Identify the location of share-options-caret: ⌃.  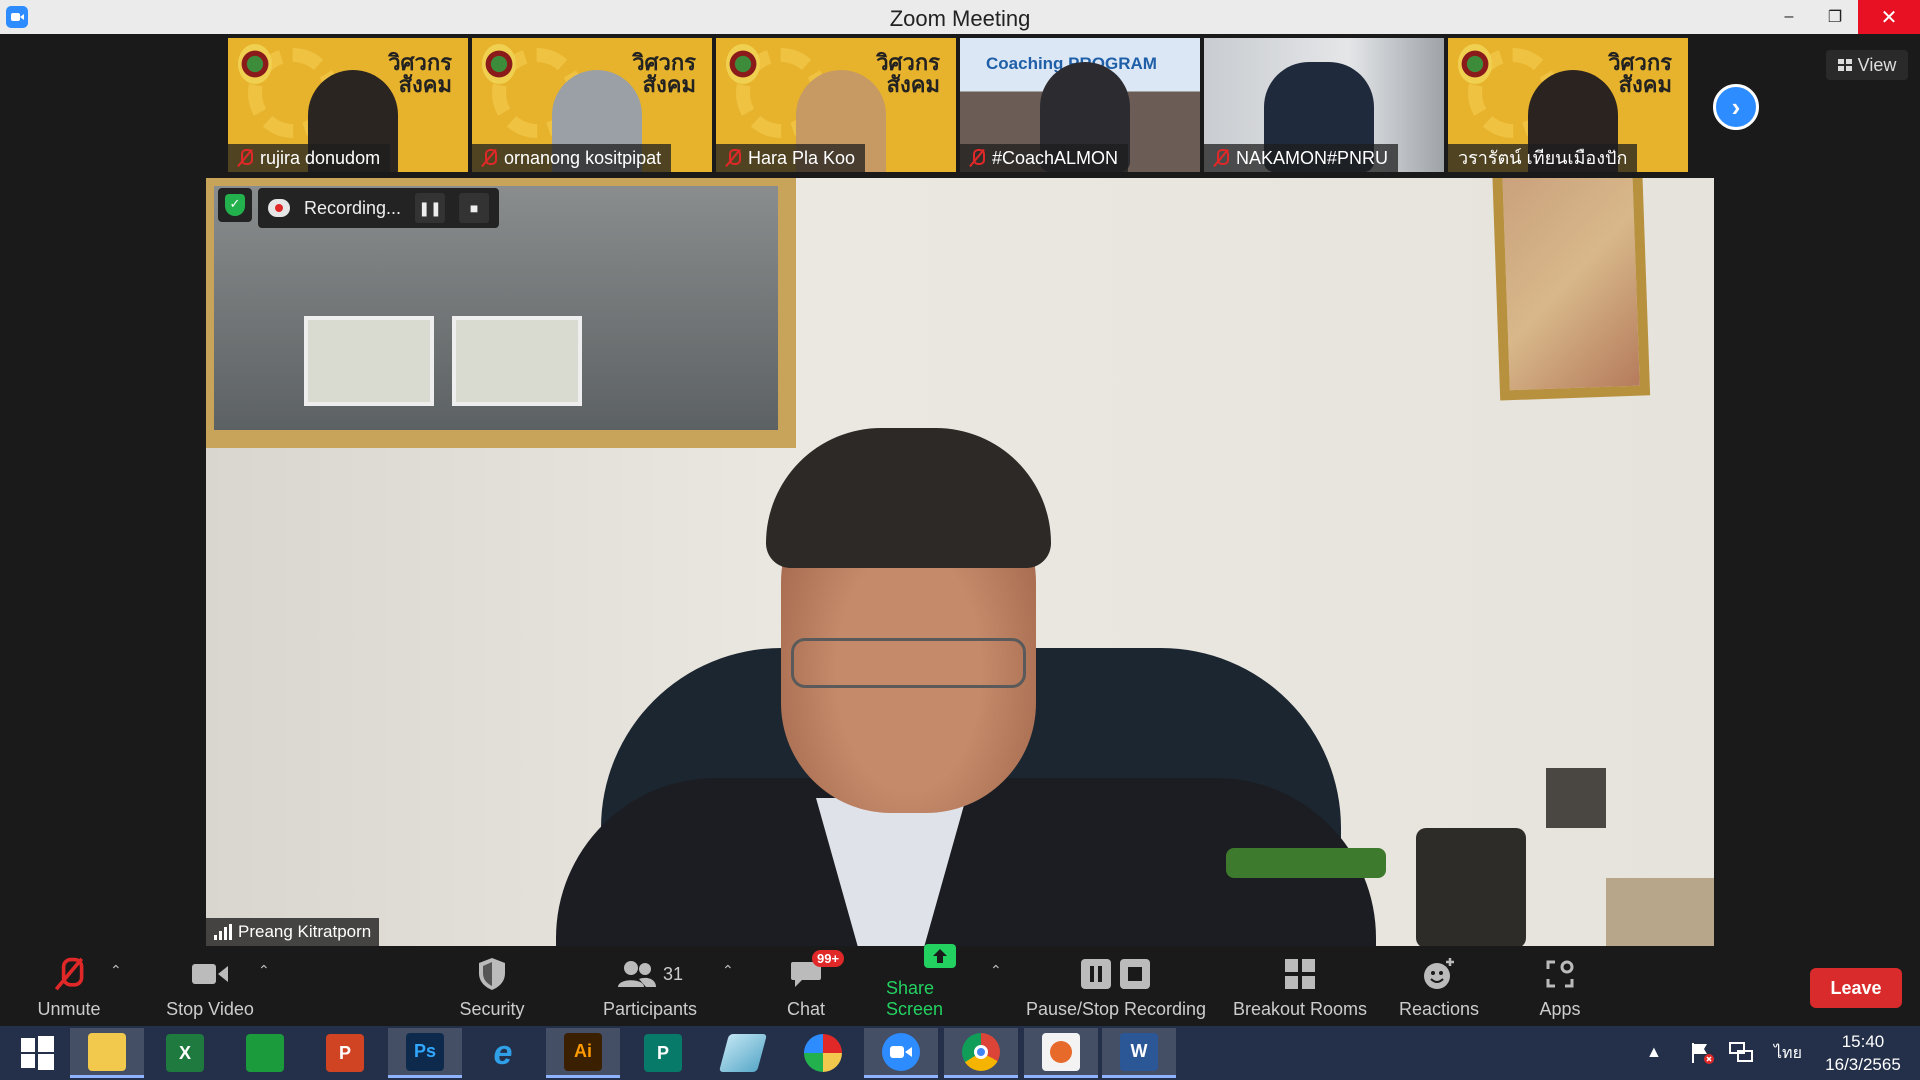
(996, 970).